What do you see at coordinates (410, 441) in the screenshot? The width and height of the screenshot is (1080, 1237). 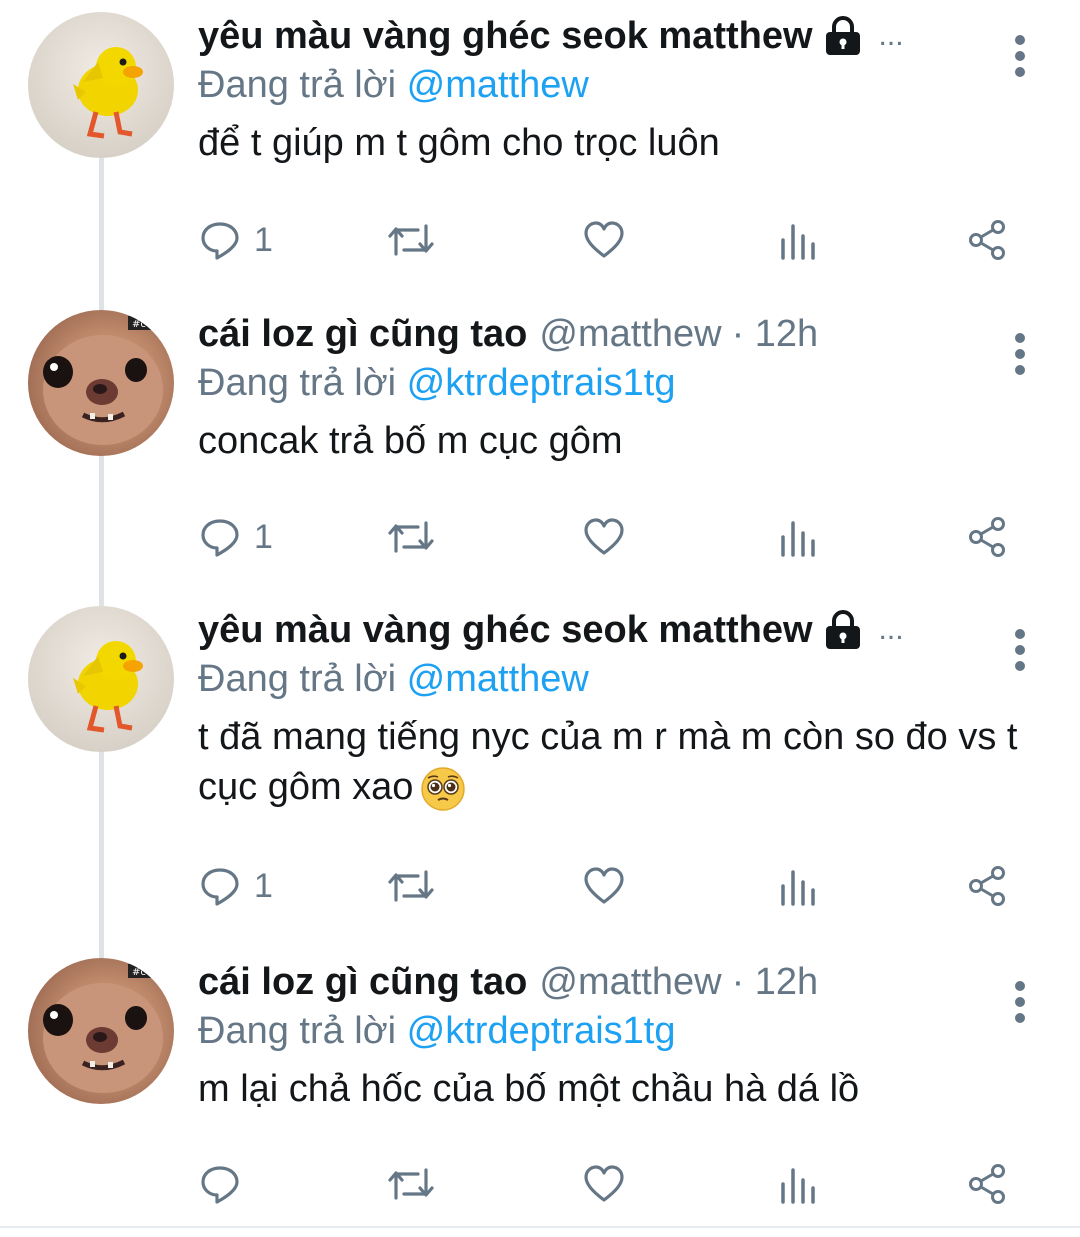 I see `tweet-text: concak trả bố m cục gôm` at bounding box center [410, 441].